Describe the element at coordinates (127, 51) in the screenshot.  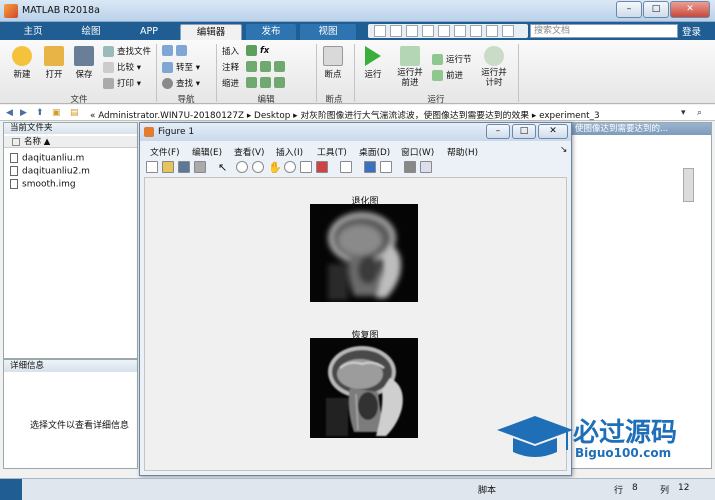
I see `find-files-button: 查找文件` at that location.